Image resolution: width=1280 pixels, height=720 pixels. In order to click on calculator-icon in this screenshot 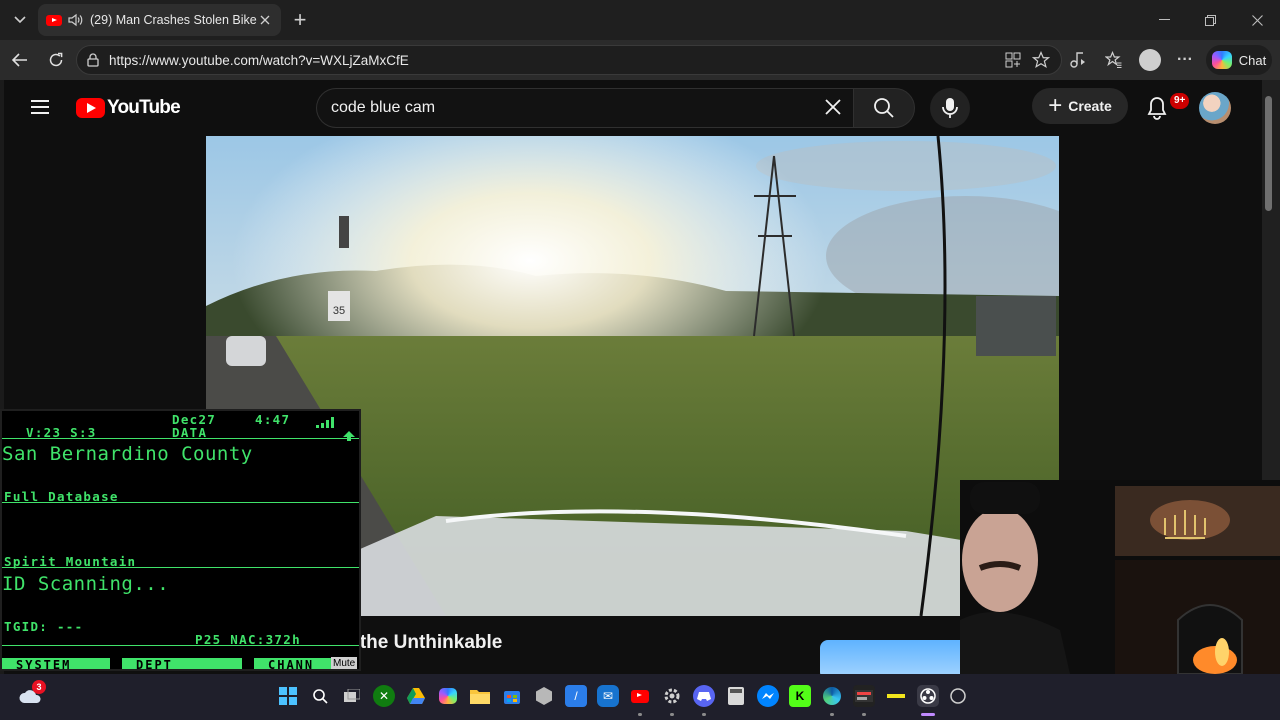, I will do `click(736, 696)`.